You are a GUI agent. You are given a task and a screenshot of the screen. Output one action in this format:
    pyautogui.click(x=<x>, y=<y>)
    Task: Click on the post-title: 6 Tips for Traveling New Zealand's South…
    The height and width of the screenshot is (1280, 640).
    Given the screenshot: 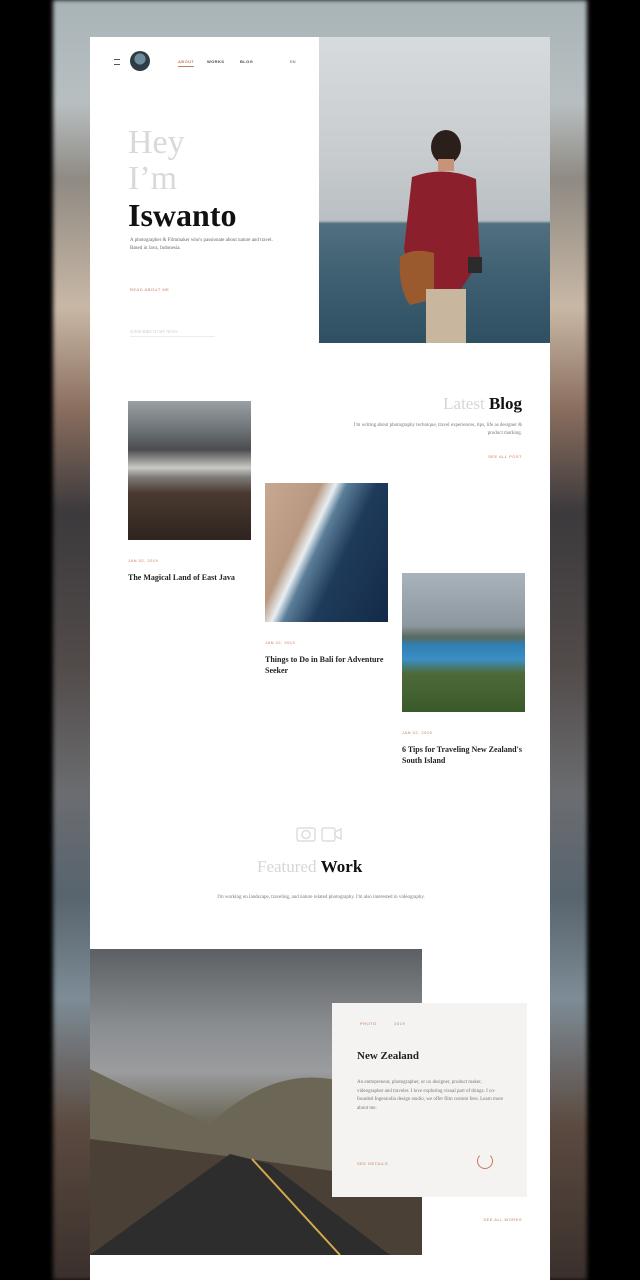 What is the action you would take?
    pyautogui.click(x=463, y=755)
    